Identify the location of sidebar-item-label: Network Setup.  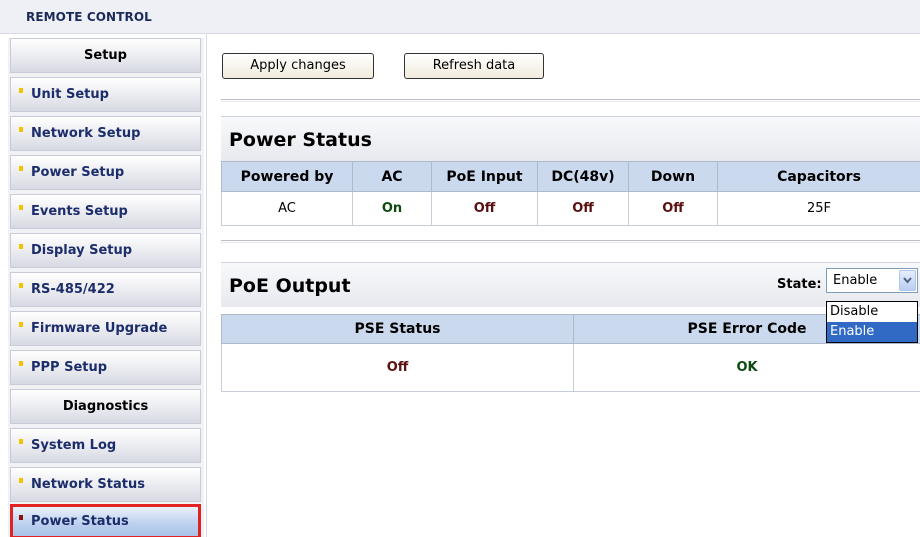
(86, 133).